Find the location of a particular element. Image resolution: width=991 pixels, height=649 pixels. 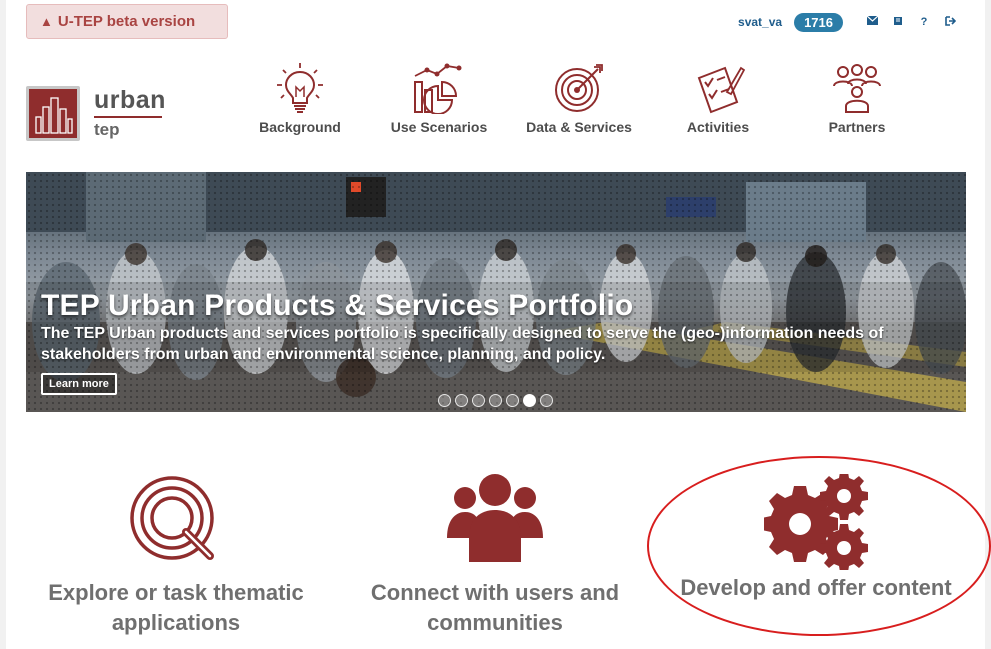

left-gutter is located at coordinates (3, 324).